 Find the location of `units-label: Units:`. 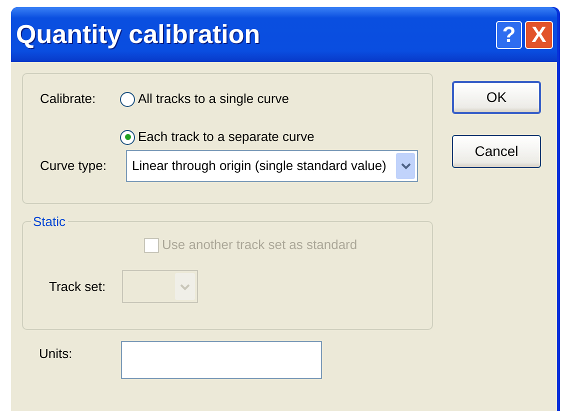

units-label: Units: is located at coordinates (56, 354).